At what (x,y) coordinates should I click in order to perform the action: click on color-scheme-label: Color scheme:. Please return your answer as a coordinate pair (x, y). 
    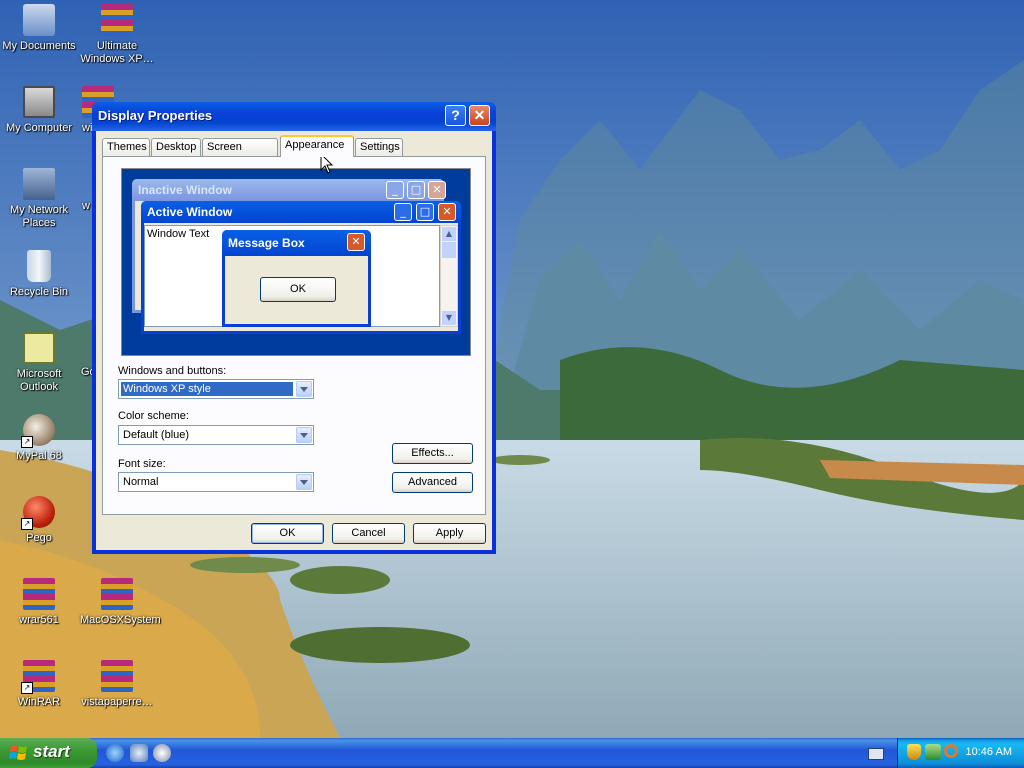
    Looking at the image, I should click on (153, 416).